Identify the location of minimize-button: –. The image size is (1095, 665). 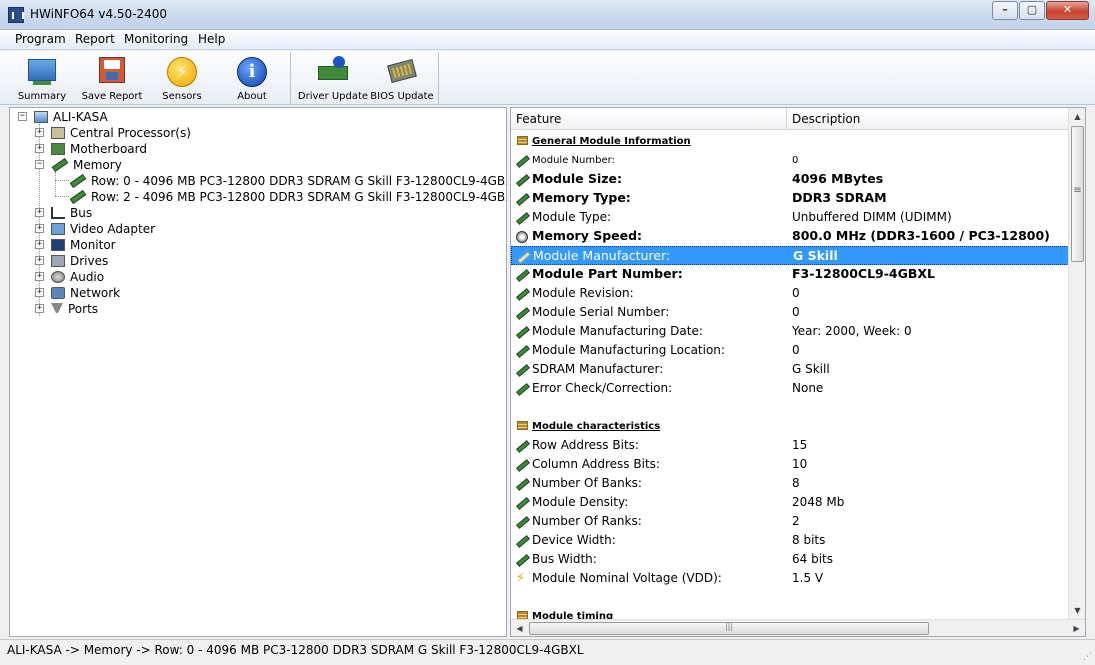
(1005, 10).